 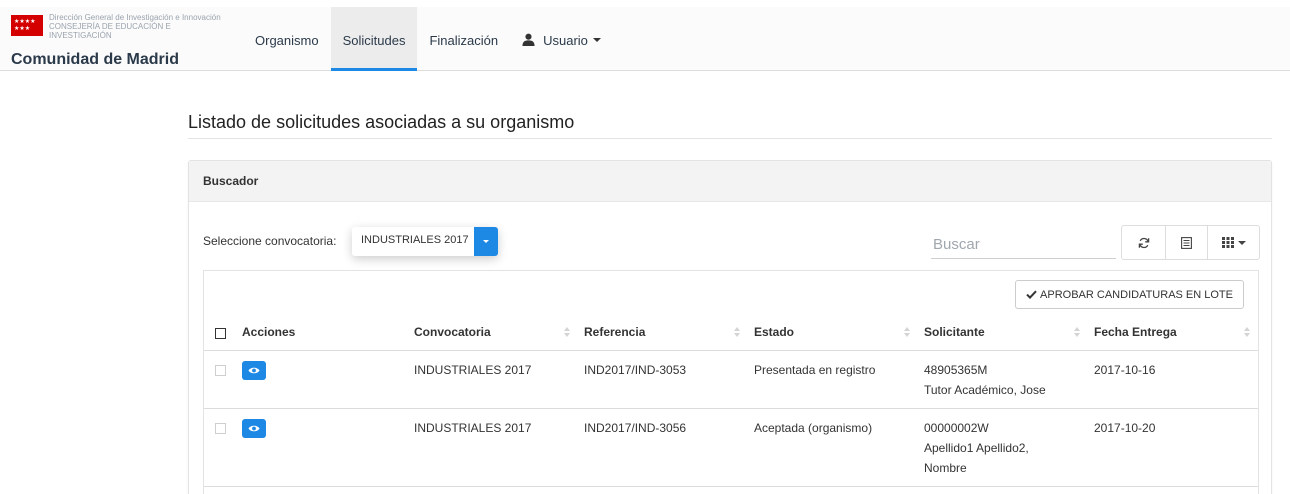 I want to click on column-header-fecha-entrega: Fecha Entrega, so click(x=1173, y=333).